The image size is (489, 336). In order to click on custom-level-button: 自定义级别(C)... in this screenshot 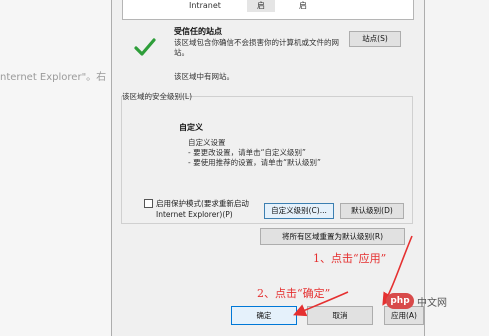, I will do `click(299, 211)`.